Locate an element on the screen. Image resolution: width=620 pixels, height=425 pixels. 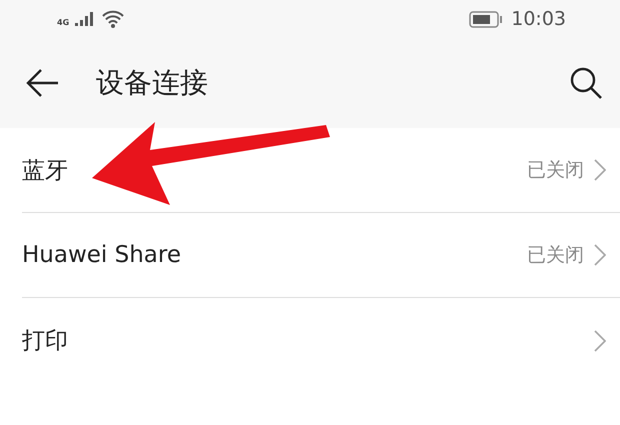
row-label: 蓝牙 is located at coordinates (45, 171).